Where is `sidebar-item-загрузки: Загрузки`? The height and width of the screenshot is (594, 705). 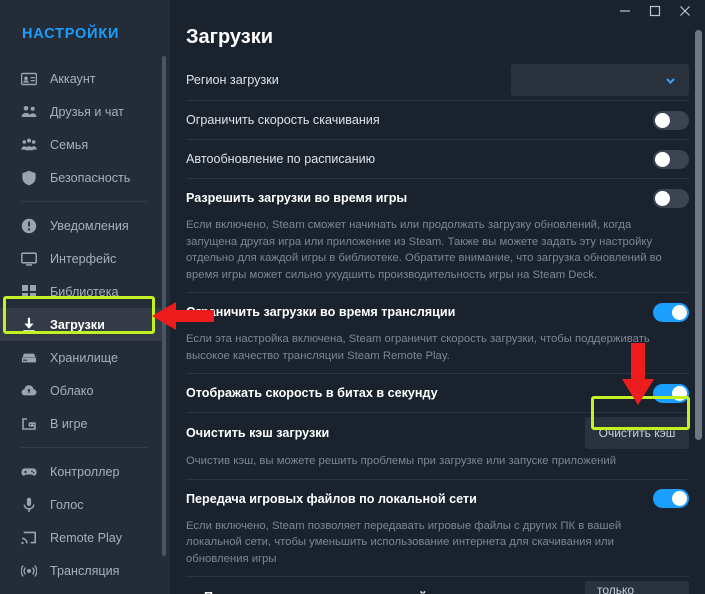 sidebar-item-загрузки: Загрузки is located at coordinates (81, 324).